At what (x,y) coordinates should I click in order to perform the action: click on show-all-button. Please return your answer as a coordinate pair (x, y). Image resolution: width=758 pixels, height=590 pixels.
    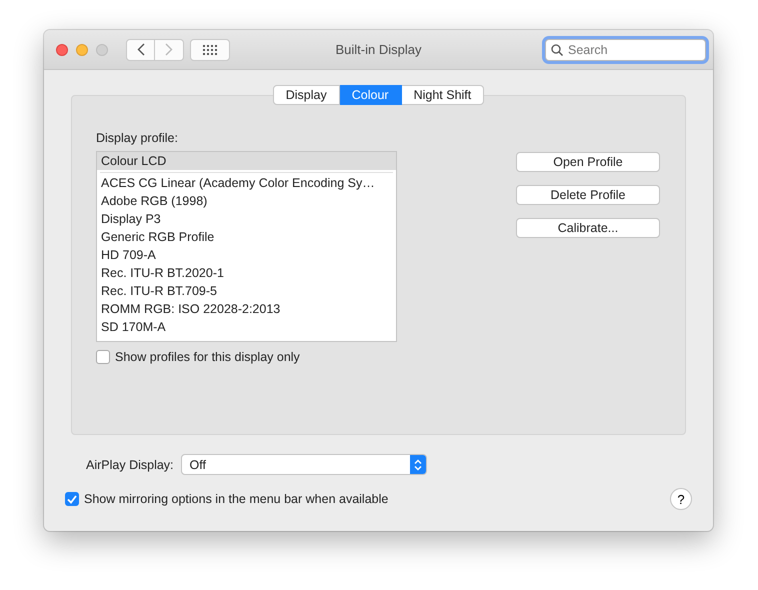
    Looking at the image, I should click on (210, 49).